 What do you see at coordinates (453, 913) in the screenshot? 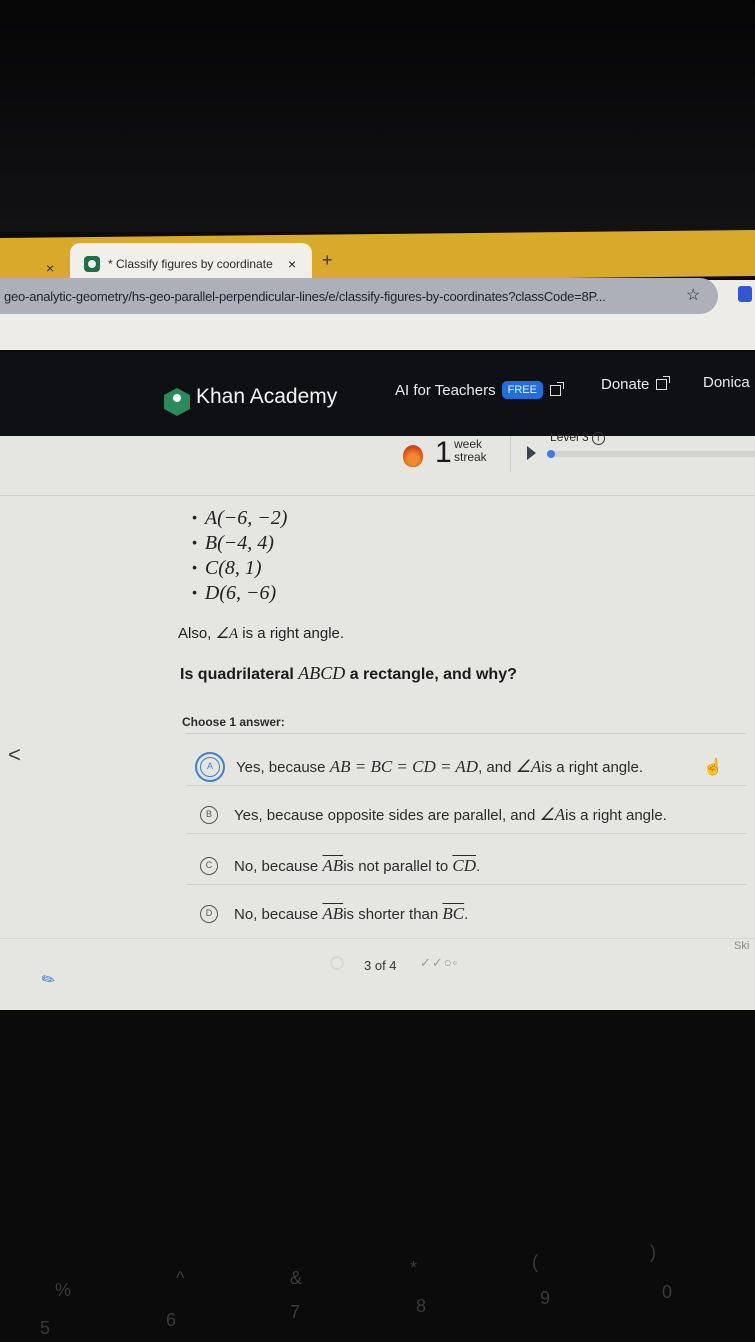
I see `math: BC` at bounding box center [453, 913].